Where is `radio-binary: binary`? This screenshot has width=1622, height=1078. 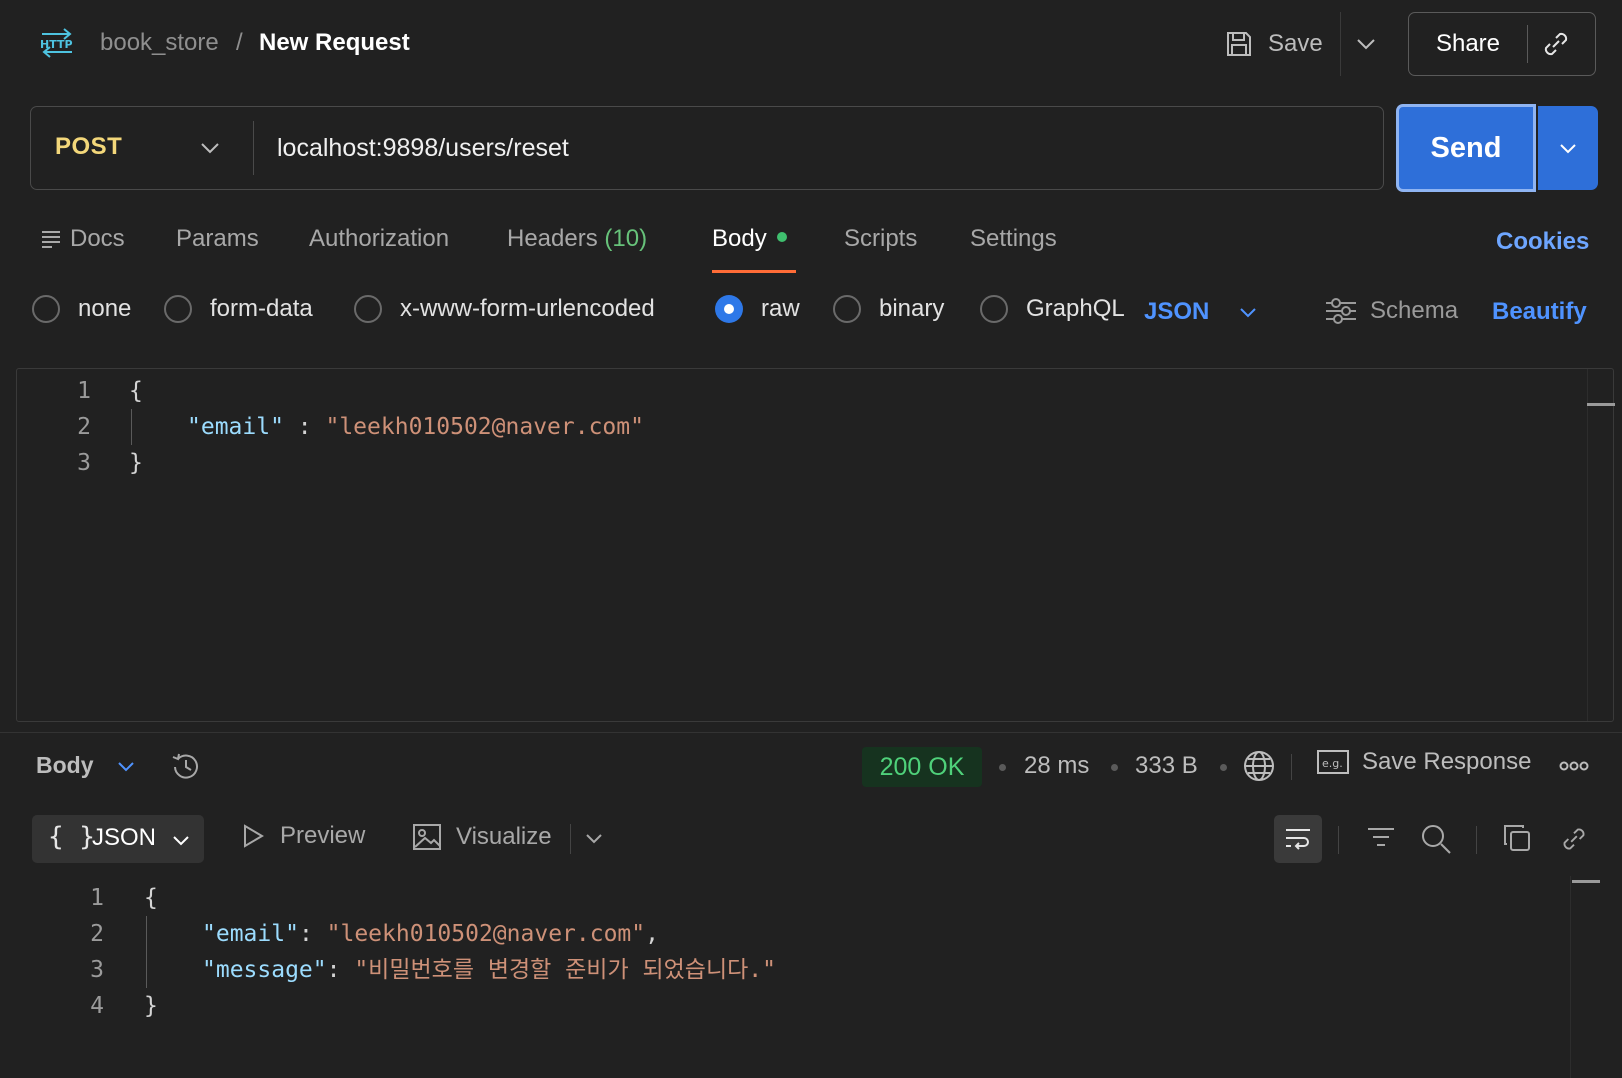
radio-binary: binary is located at coordinates (888, 309).